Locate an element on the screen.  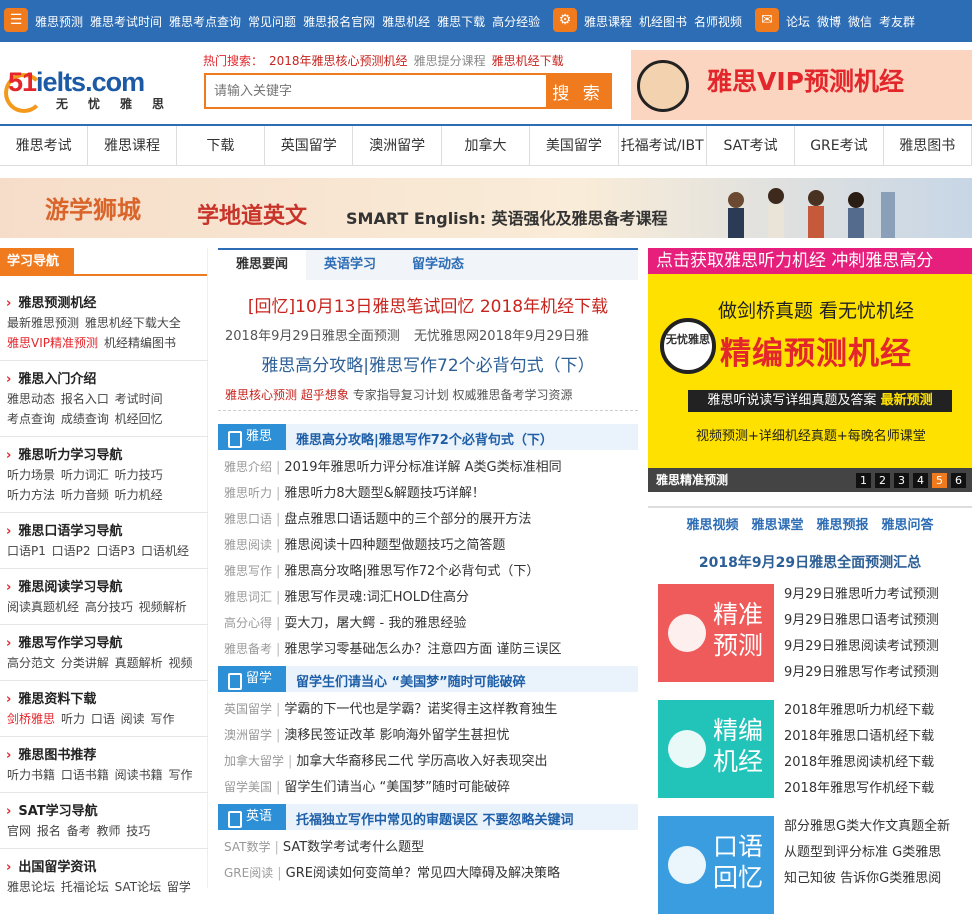
news-category: GRE阅读 is located at coordinates (248, 873).